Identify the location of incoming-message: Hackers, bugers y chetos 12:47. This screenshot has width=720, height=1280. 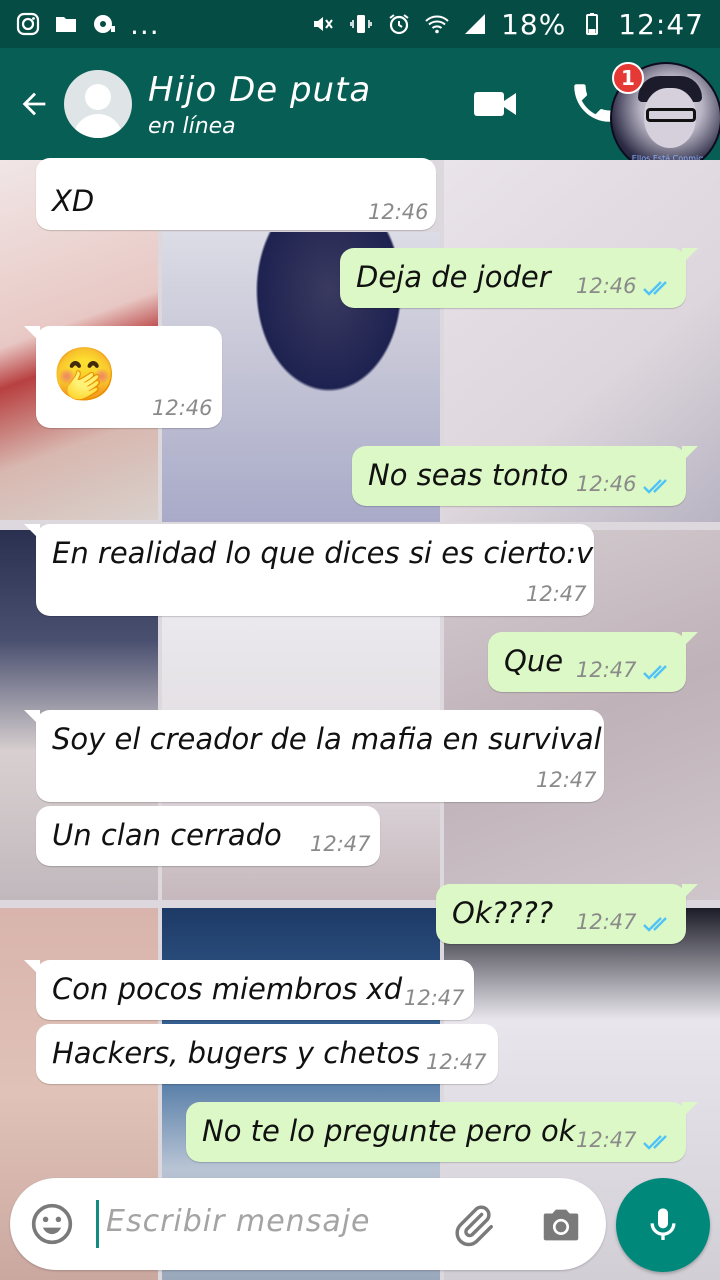
(267, 1054).